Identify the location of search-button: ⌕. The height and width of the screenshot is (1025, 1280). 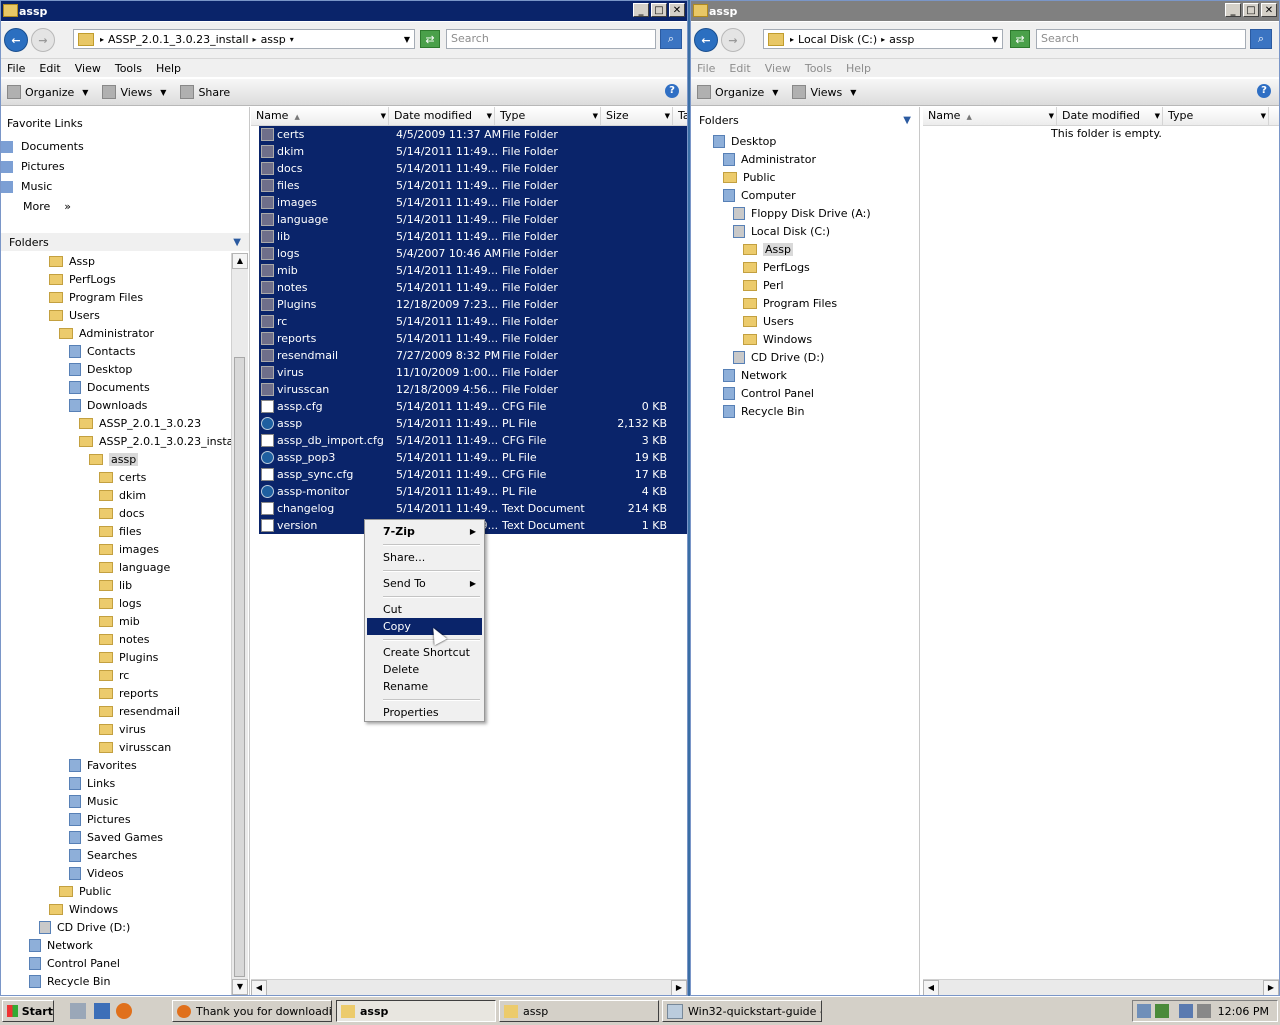
(671, 39).